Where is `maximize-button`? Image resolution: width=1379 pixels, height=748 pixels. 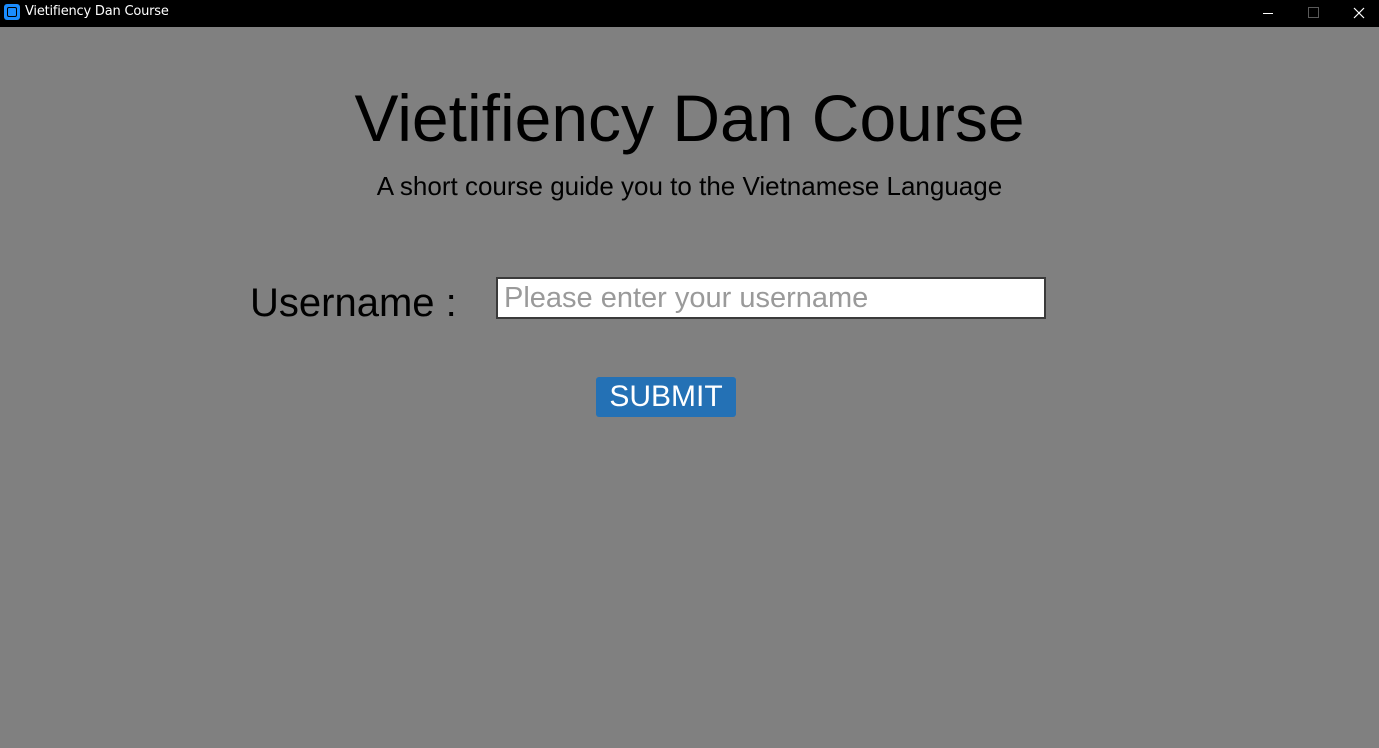
maximize-button is located at coordinates (1313, 13).